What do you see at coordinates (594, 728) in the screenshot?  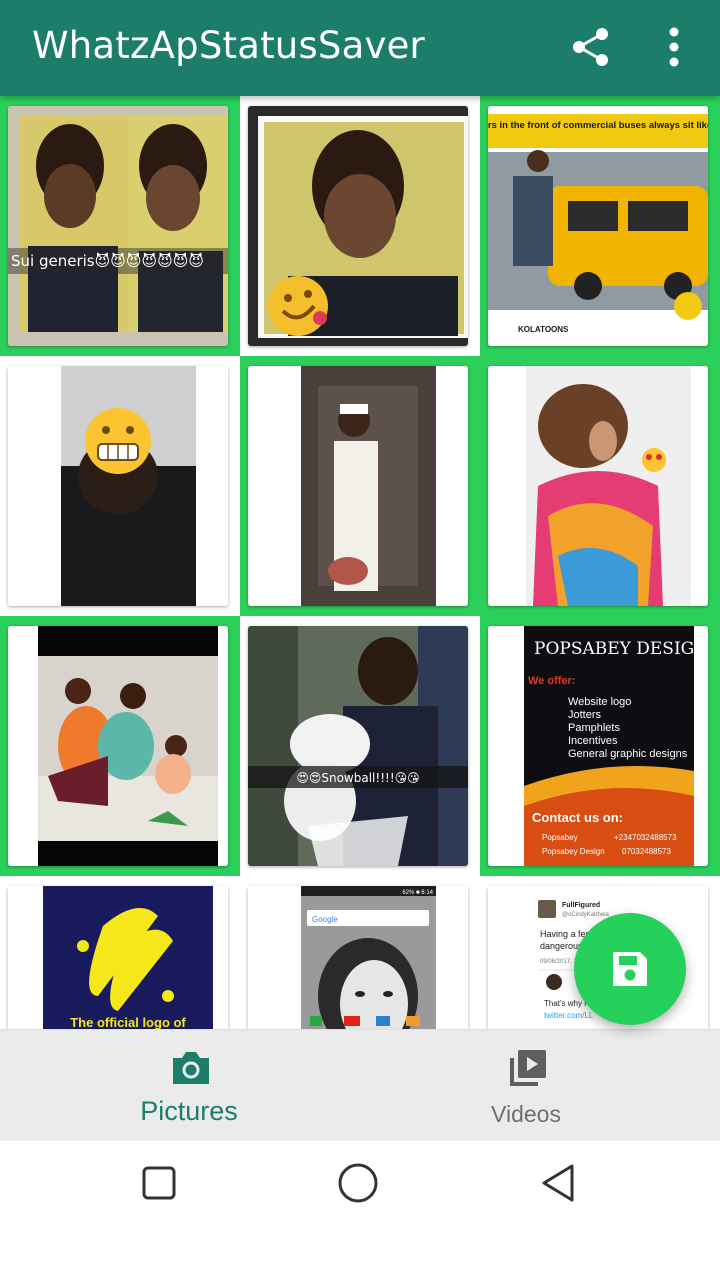 I see `offer-item: Pamphlets` at bounding box center [594, 728].